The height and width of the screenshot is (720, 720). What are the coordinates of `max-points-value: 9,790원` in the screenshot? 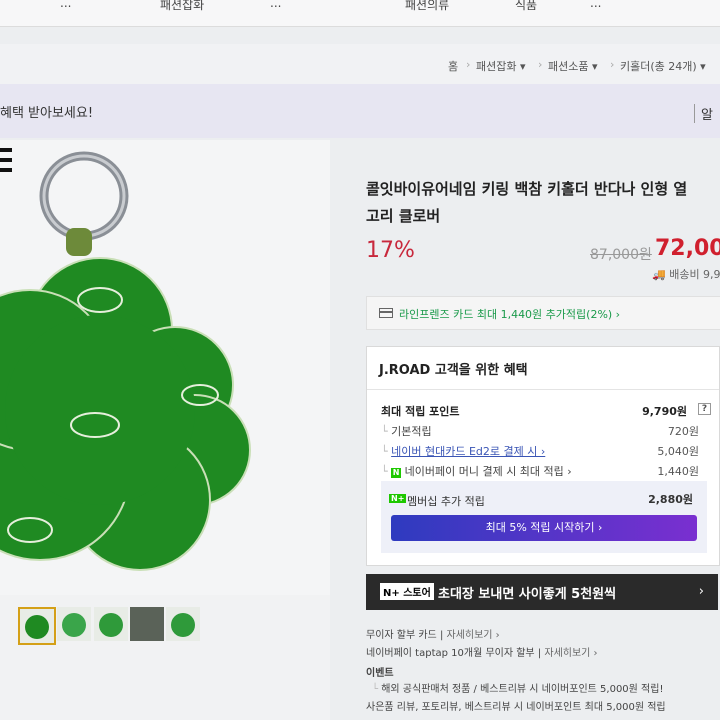 It's located at (664, 411).